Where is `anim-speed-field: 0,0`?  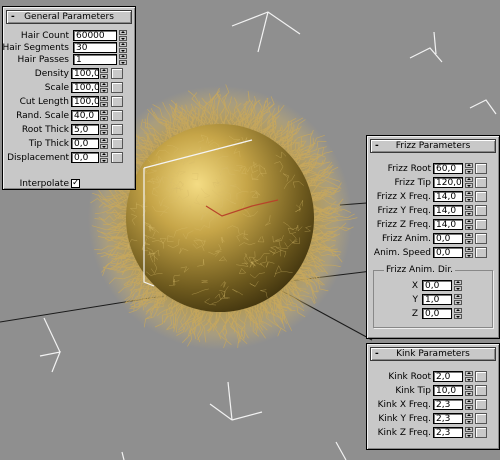
anim-speed-field: 0,0 is located at coordinates (448, 252).